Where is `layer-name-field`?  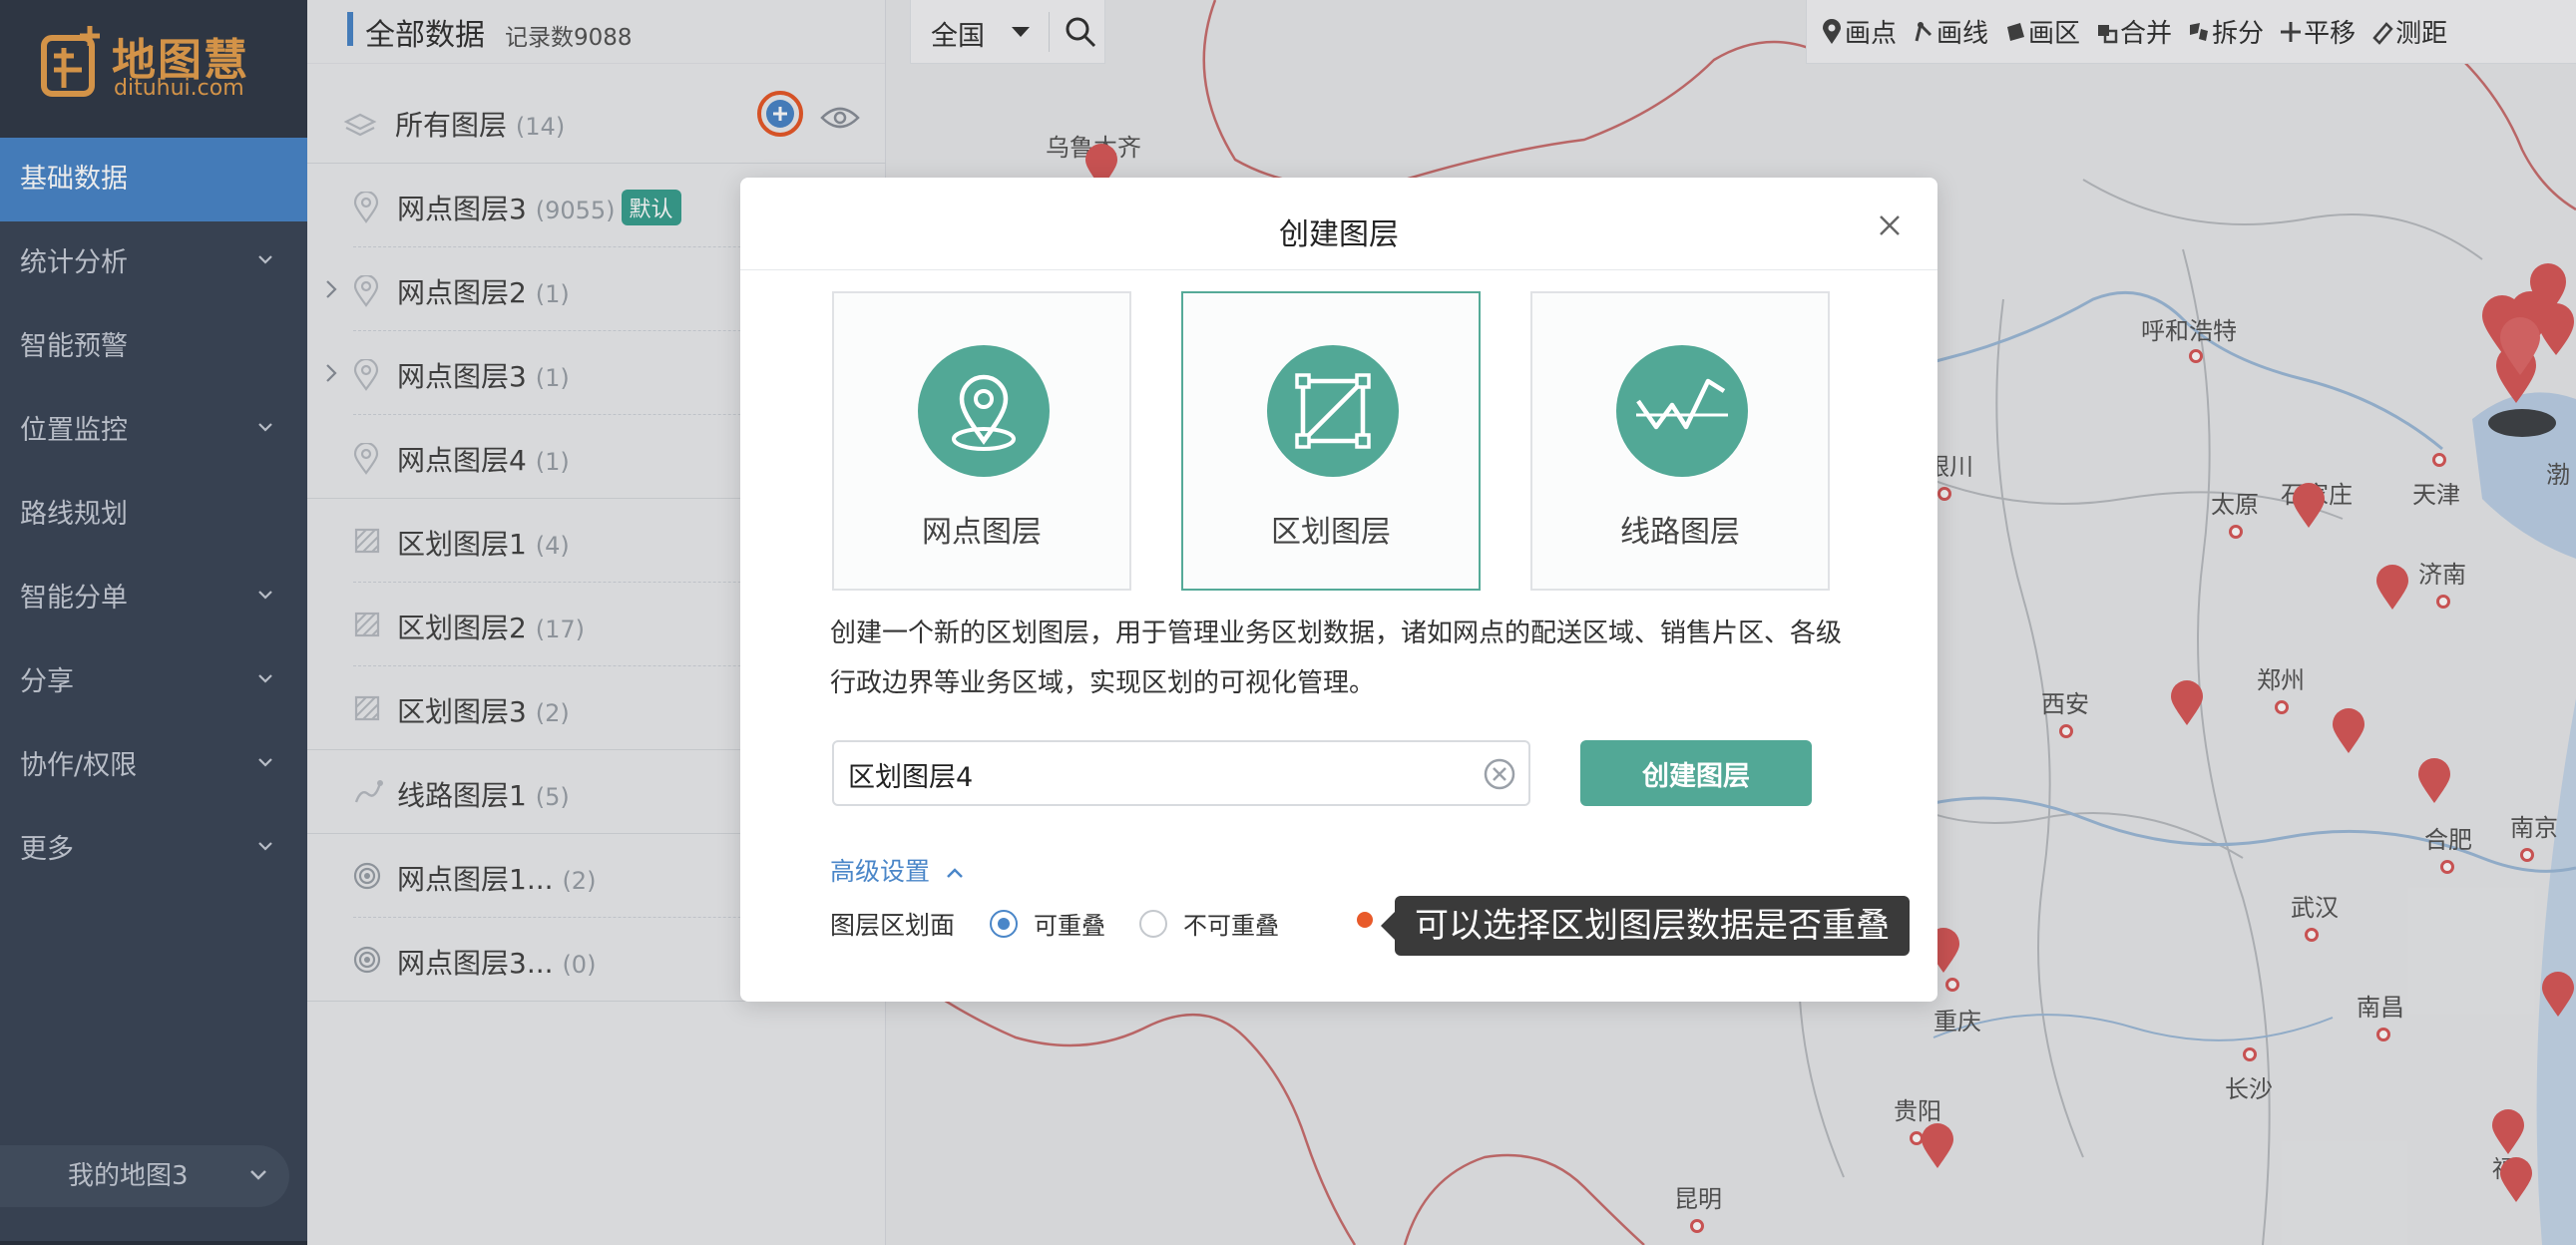 layer-name-field is located at coordinates (1181, 773).